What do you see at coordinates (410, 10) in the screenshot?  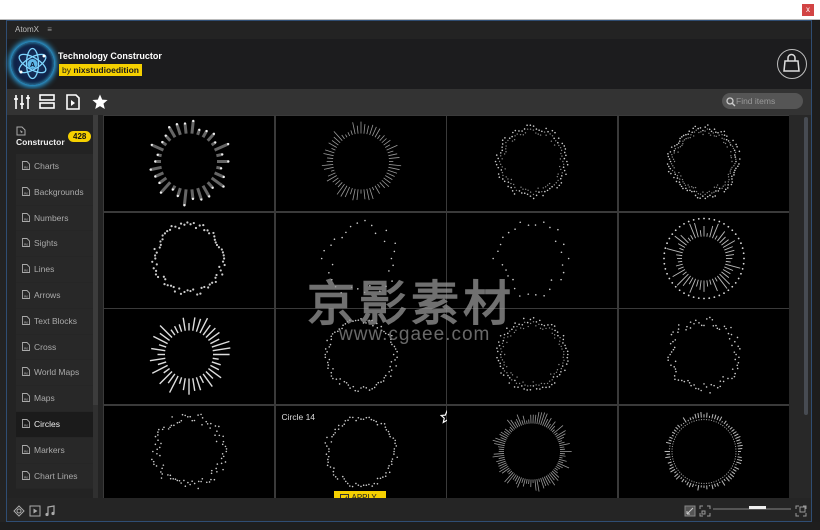 I see `host-title-bar: x` at bounding box center [410, 10].